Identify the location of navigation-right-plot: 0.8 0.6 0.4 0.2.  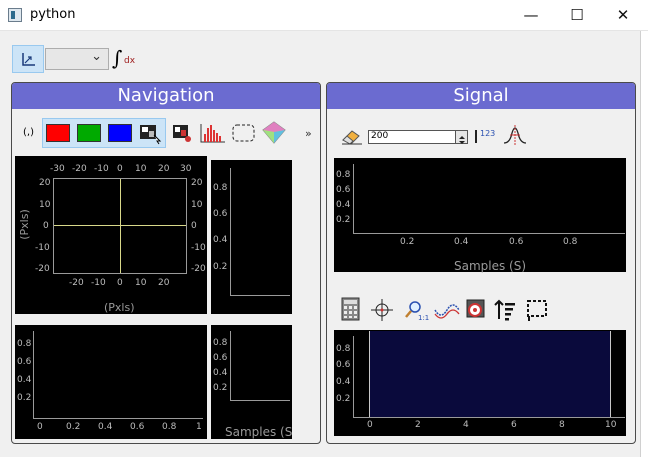
(251, 237).